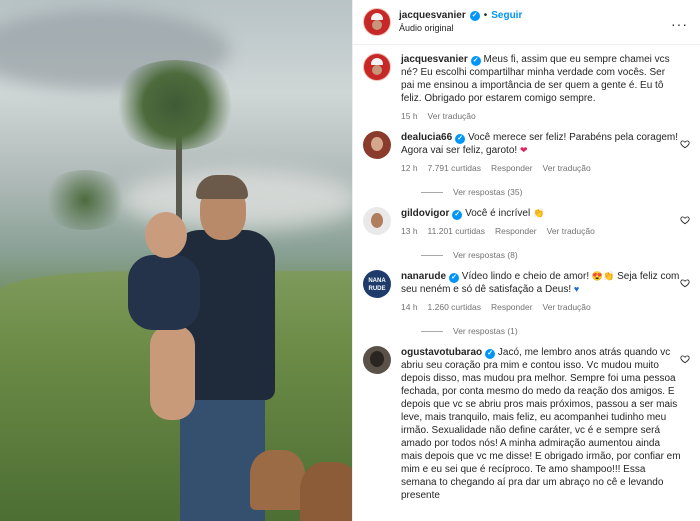 The width and height of the screenshot is (700, 521). What do you see at coordinates (409, 231) in the screenshot?
I see `comment-time: 13 h` at bounding box center [409, 231].